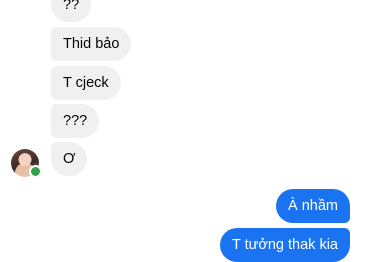  Describe the element at coordinates (71, 11) in the screenshot. I see `incoming-message: ??` at that location.